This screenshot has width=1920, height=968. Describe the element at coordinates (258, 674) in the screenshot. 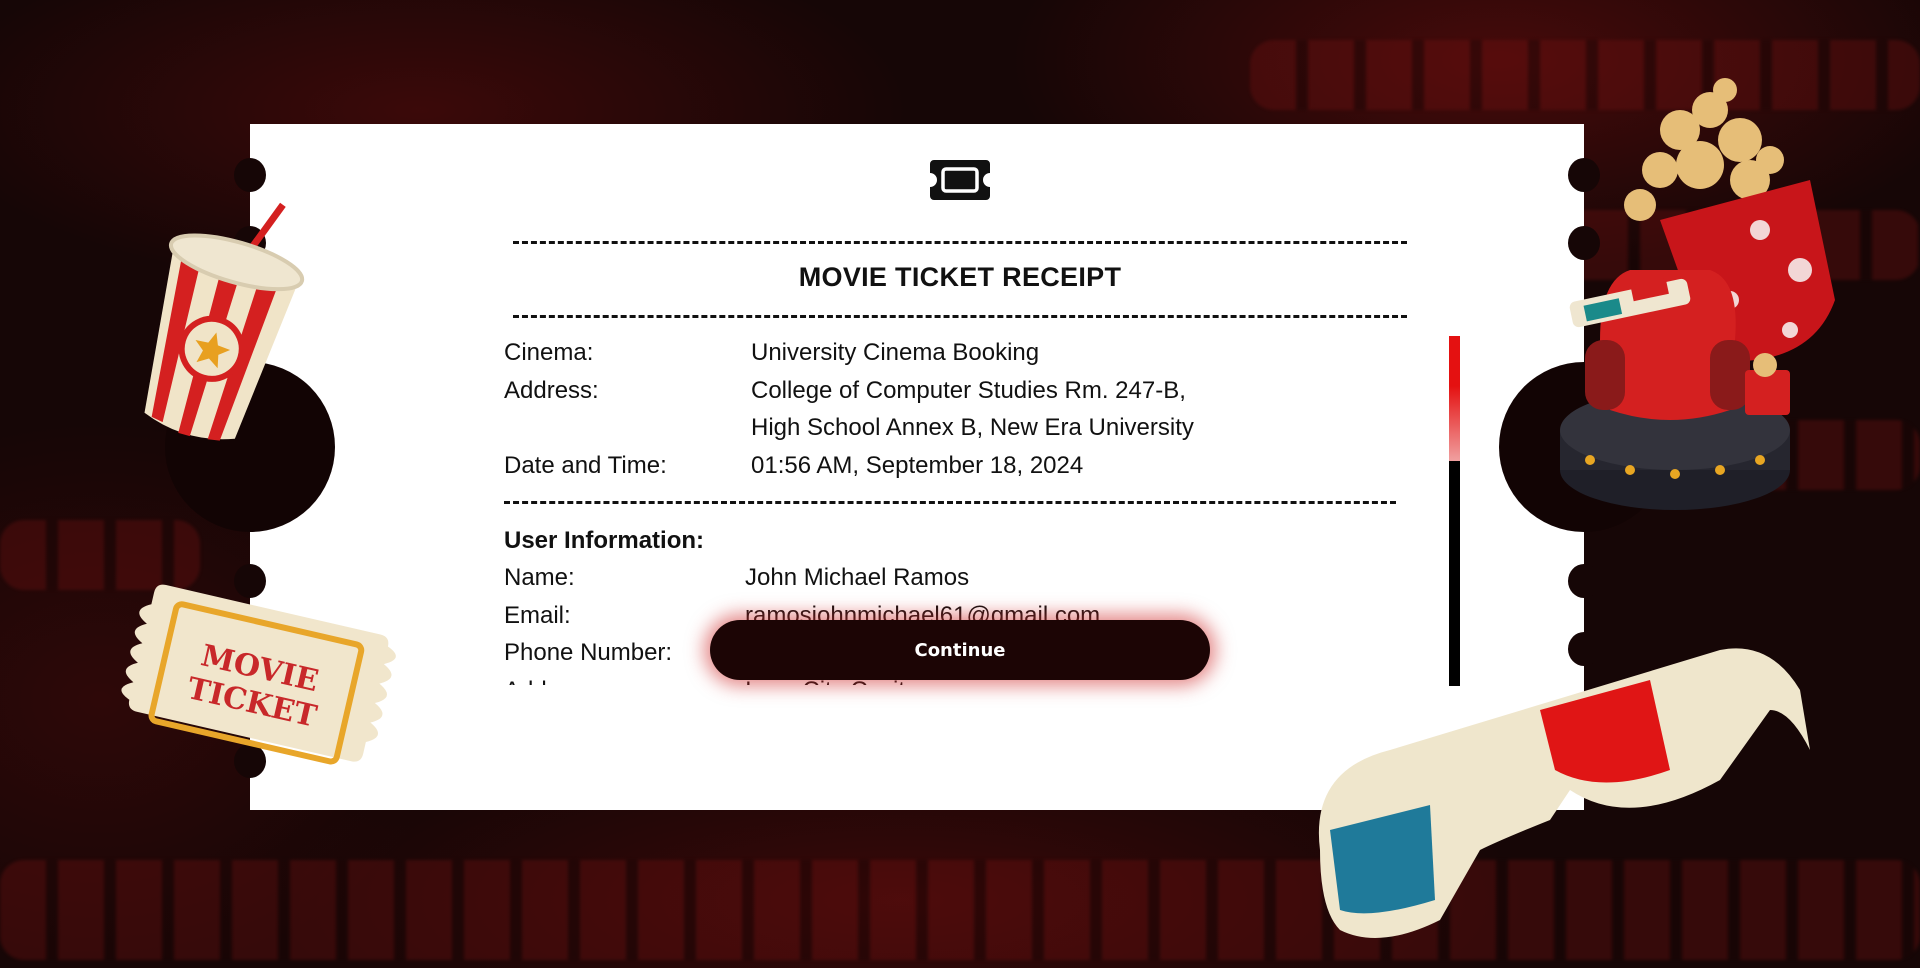

I see `movie-ticket-icon: MOVIE TICKET` at that location.